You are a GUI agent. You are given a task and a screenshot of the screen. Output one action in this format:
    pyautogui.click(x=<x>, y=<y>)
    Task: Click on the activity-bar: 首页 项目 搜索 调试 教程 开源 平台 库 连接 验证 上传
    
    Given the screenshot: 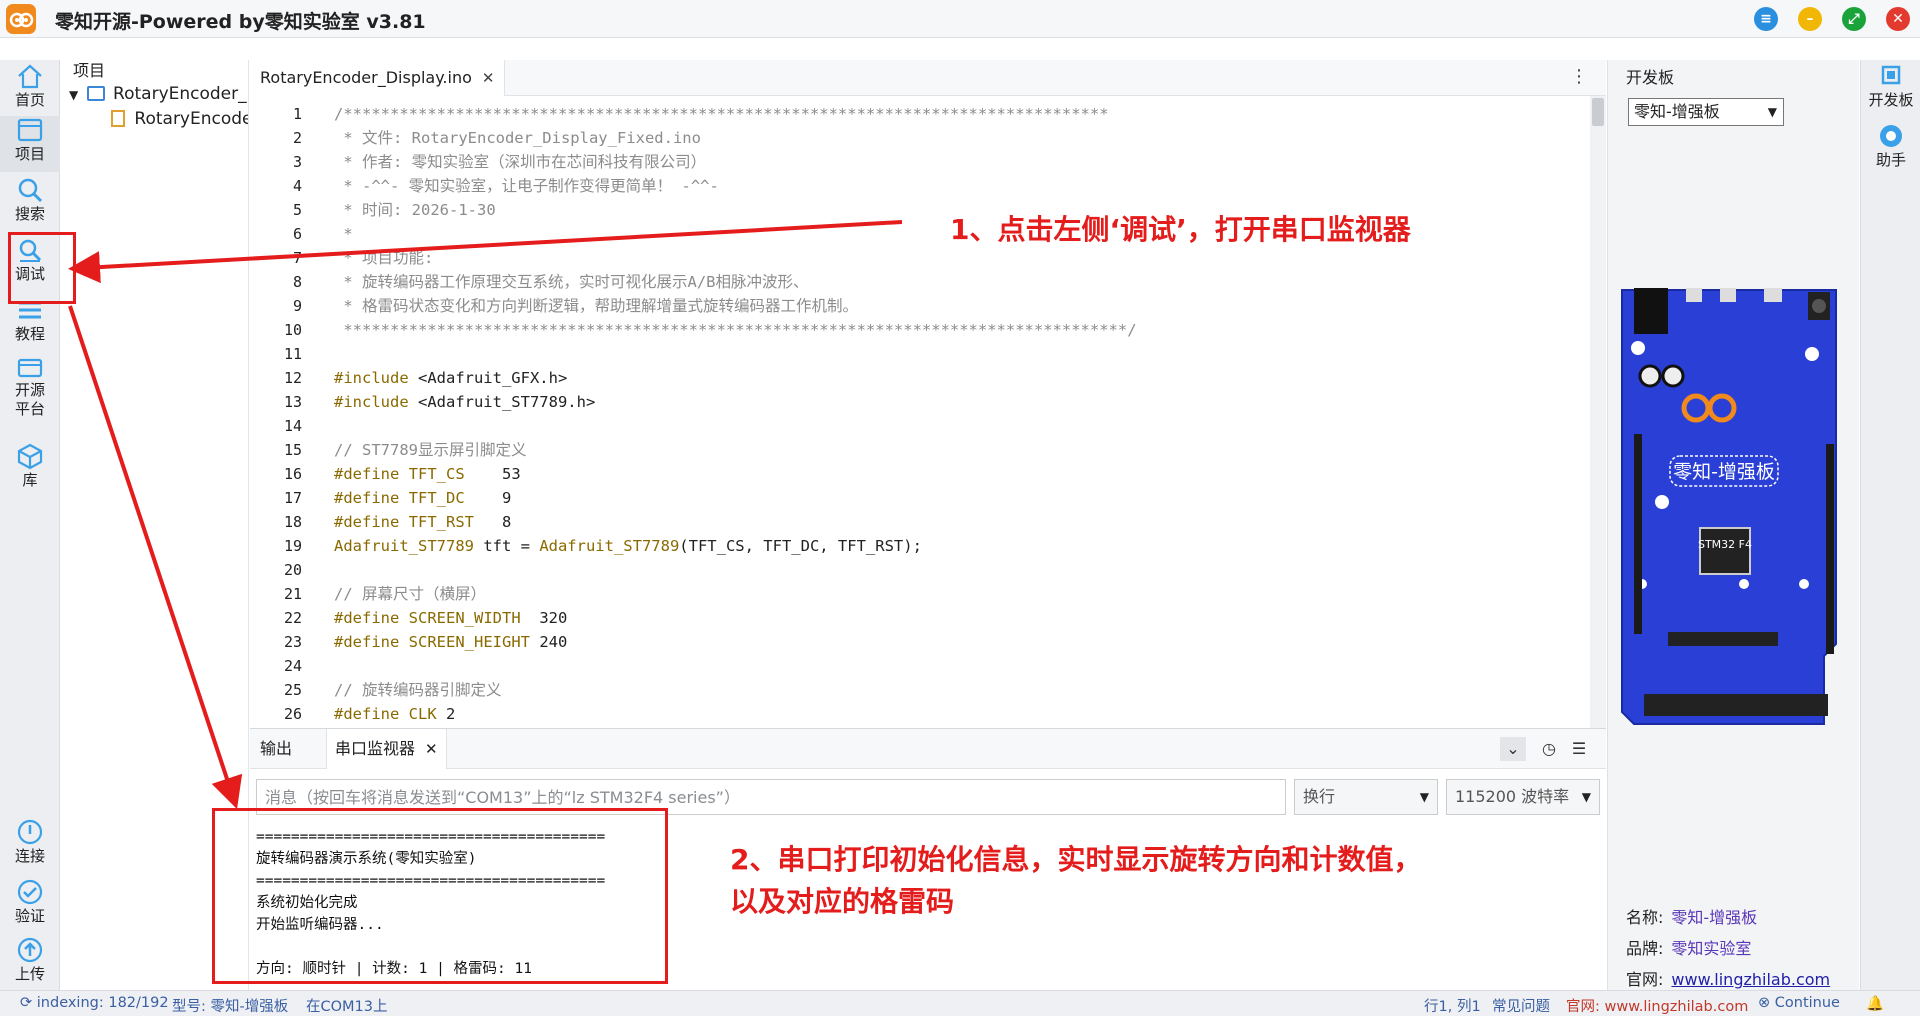 What is the action you would take?
    pyautogui.click(x=30, y=525)
    